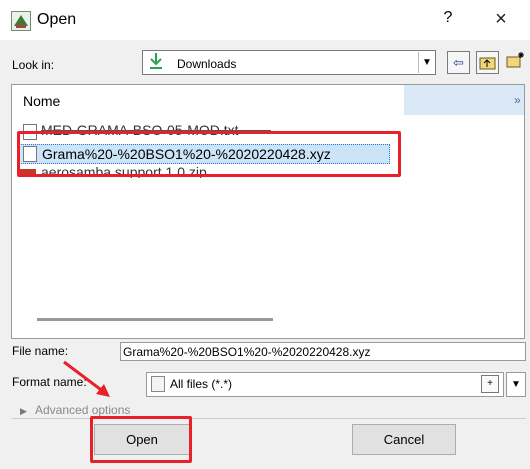 Image resolution: width=530 pixels, height=469 pixels. What do you see at coordinates (517, 100) in the screenshot?
I see `more-columns-icon: »` at bounding box center [517, 100].